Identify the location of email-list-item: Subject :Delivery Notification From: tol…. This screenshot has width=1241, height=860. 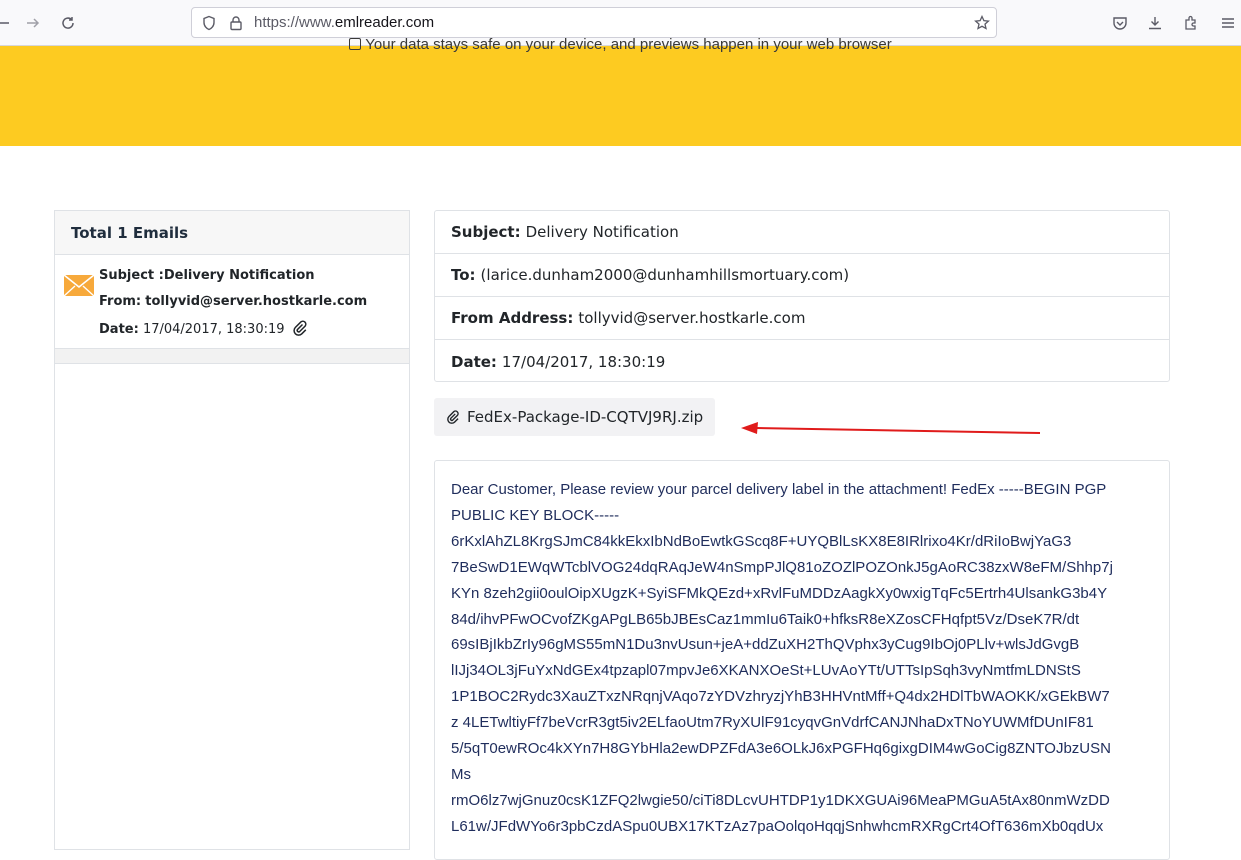
(232, 302).